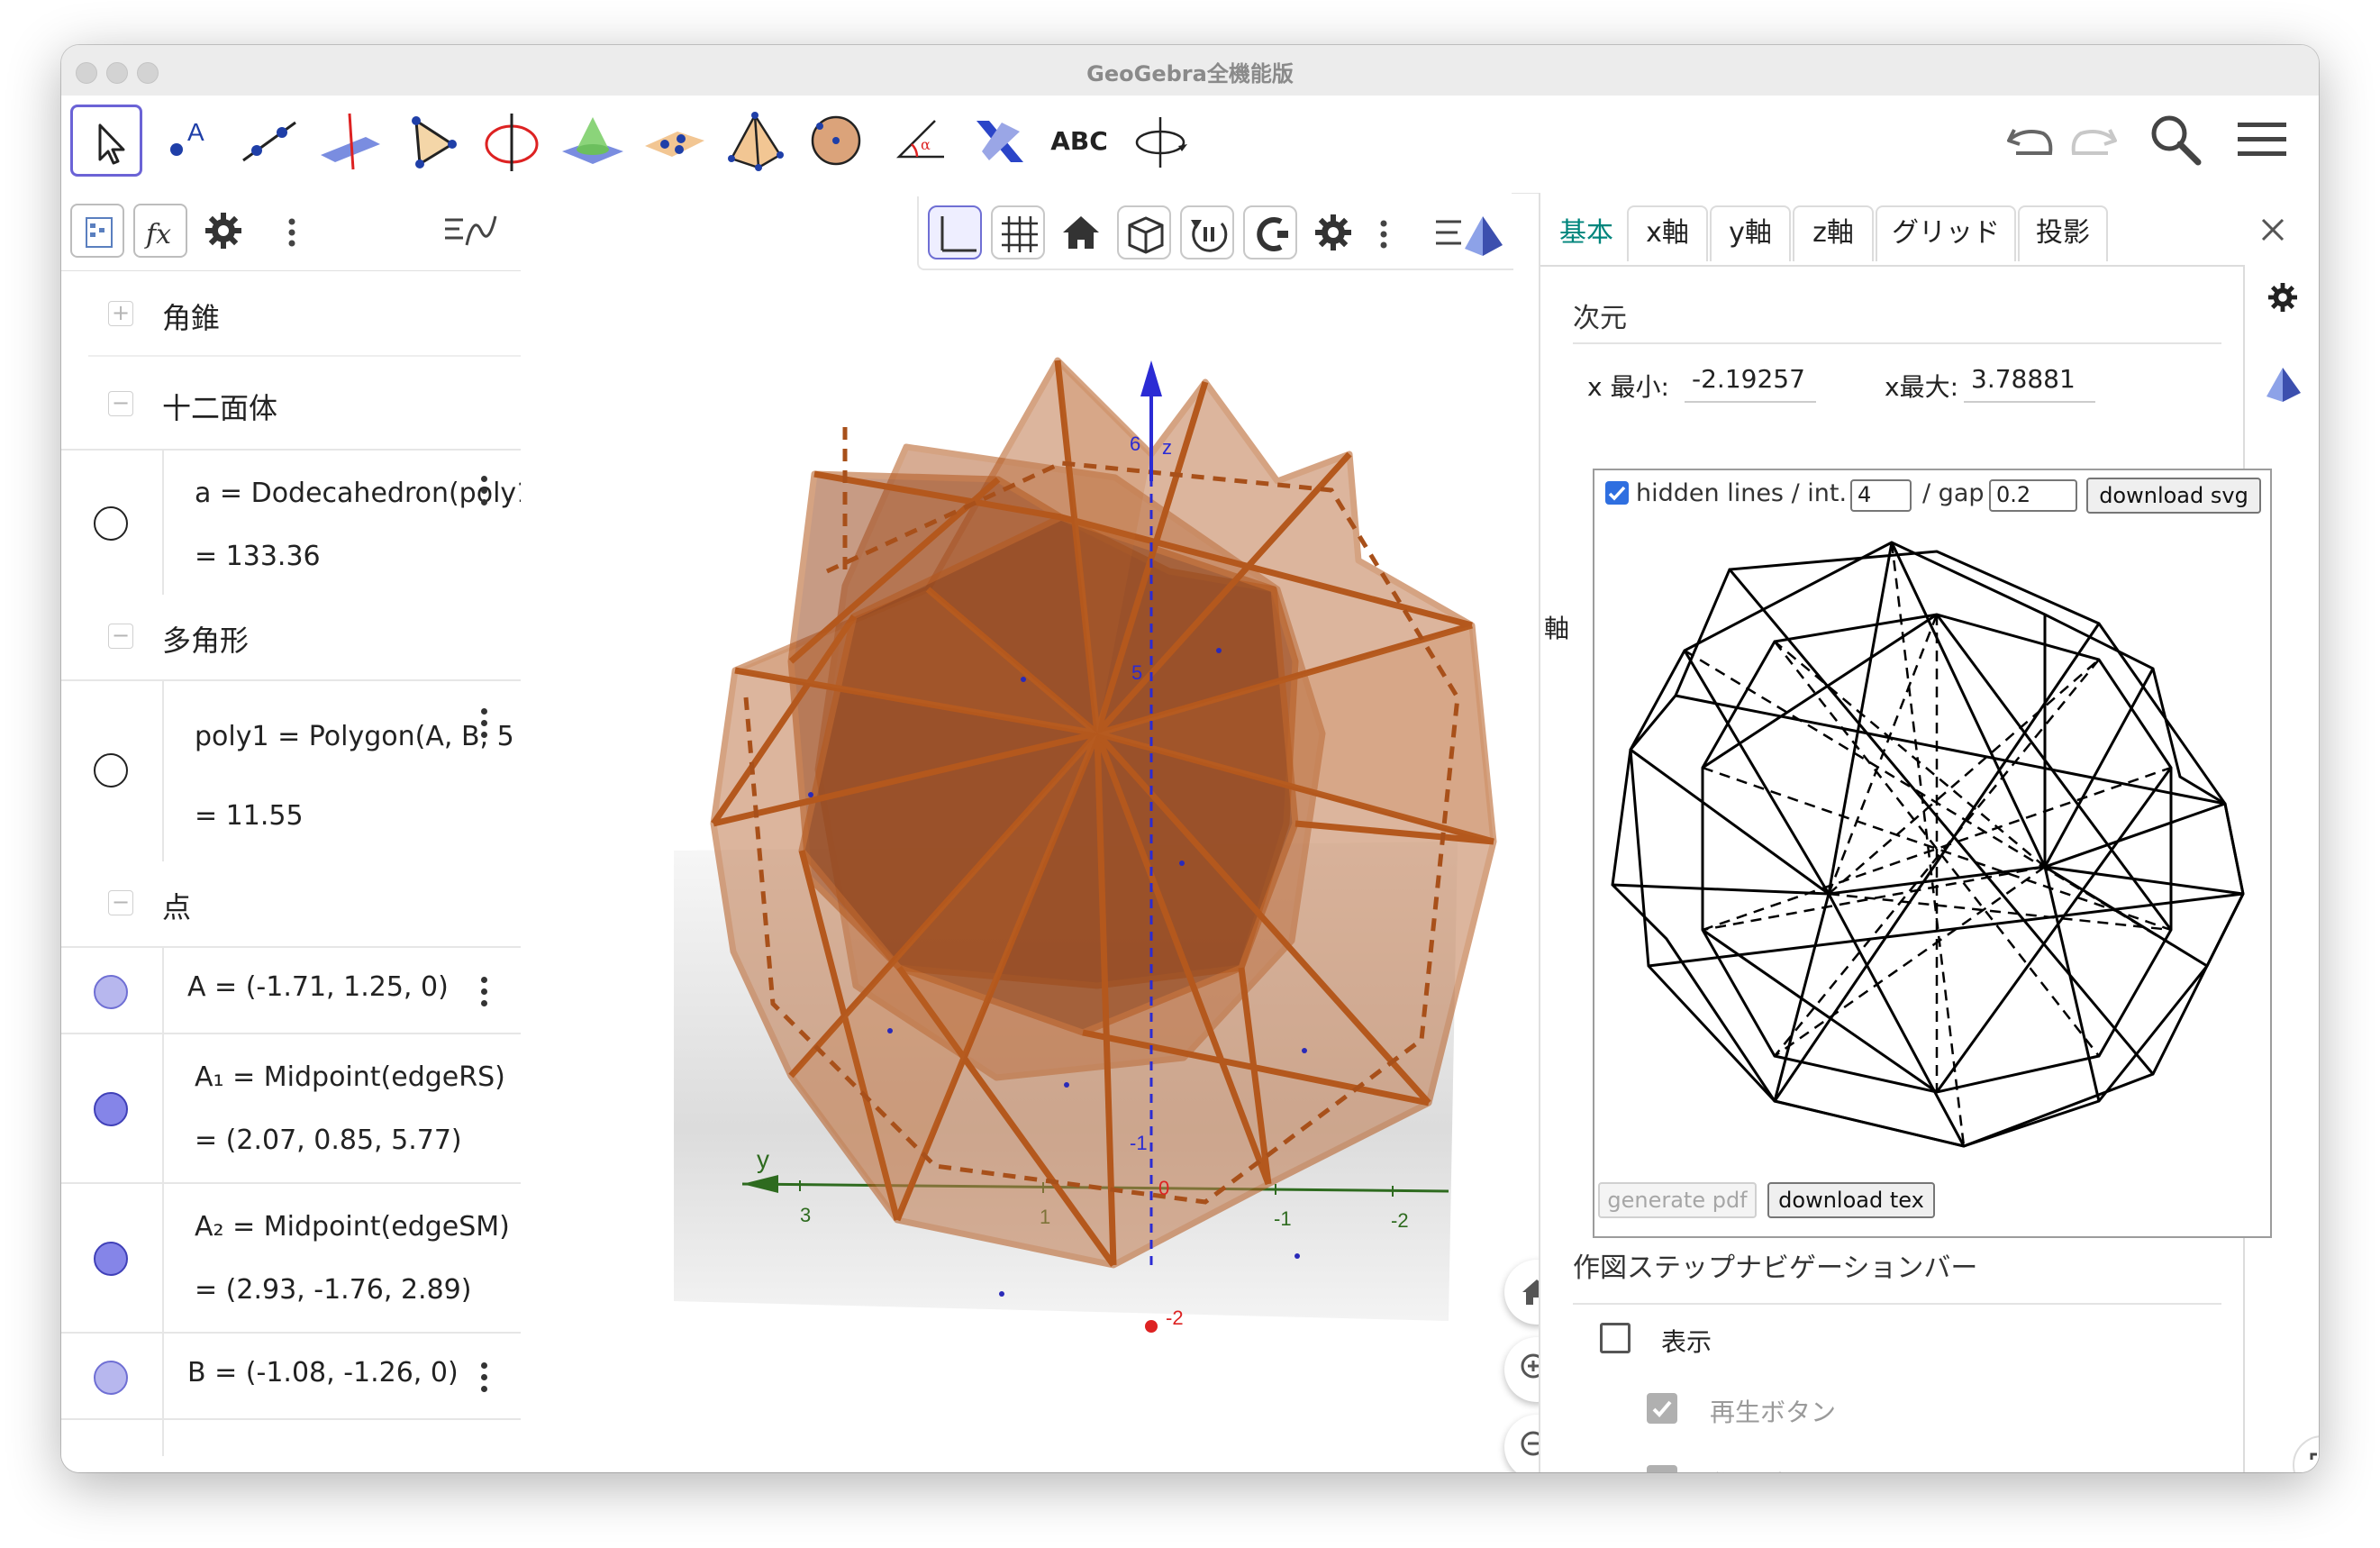 This screenshot has height=1548, width=2380. I want to click on polygon-icon, so click(435, 142).